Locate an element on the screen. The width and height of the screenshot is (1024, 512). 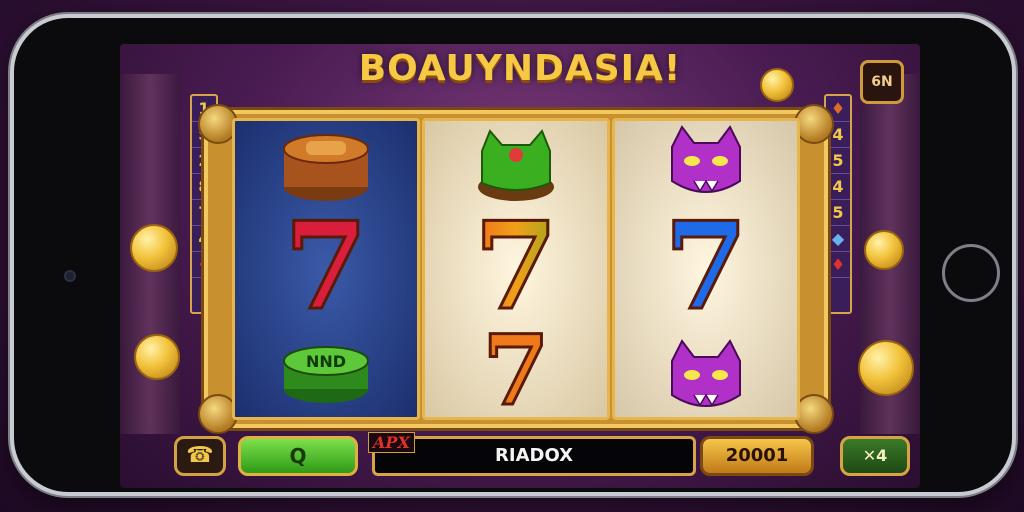
green-chip-icon: NND is located at coordinates (326, 374).